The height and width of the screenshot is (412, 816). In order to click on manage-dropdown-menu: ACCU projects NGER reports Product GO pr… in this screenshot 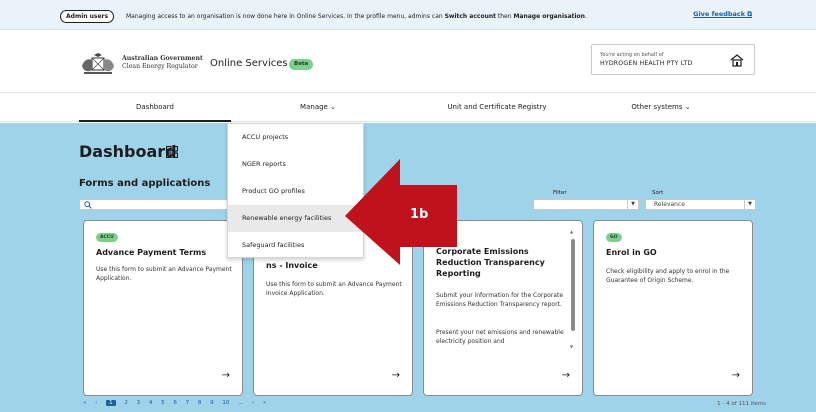, I will do `click(295, 190)`.